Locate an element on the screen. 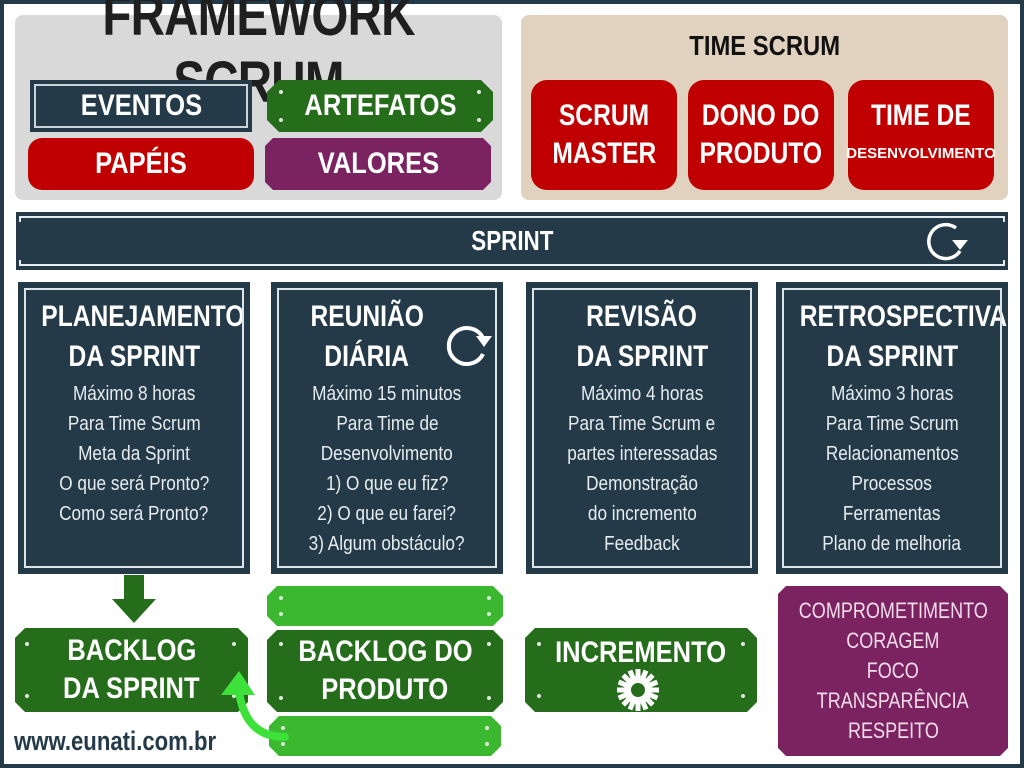 The height and width of the screenshot is (768, 1024). event-detail-line: Como será Pronto? is located at coordinates (134, 514).